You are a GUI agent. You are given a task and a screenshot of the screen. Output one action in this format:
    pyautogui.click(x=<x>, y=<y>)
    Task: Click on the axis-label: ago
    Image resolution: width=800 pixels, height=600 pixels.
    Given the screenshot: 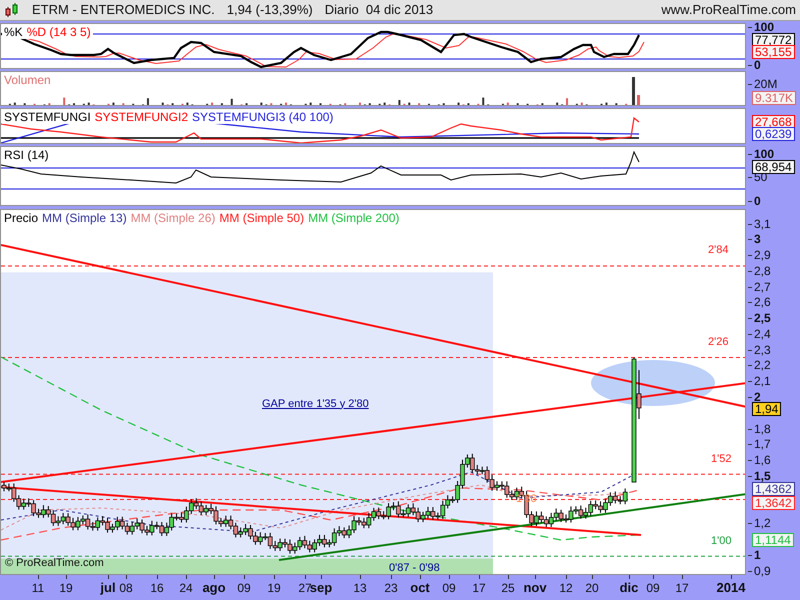 What is the action you would take?
    pyautogui.click(x=214, y=587)
    